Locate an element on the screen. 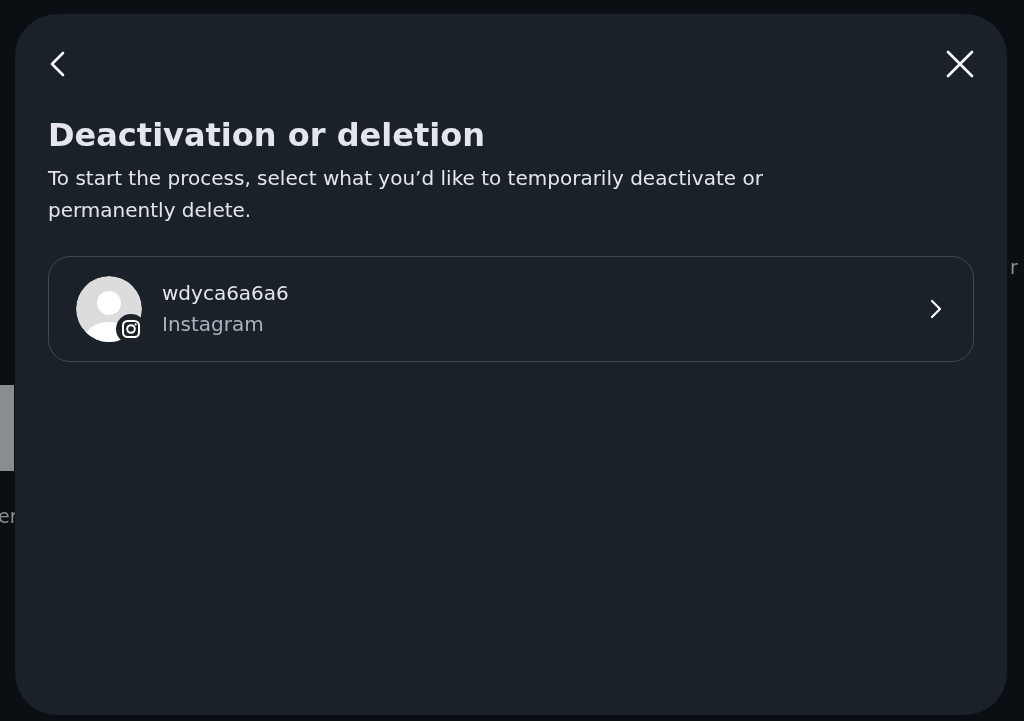  account-item: wdyca6a6a6 Instagram is located at coordinates (511, 309).